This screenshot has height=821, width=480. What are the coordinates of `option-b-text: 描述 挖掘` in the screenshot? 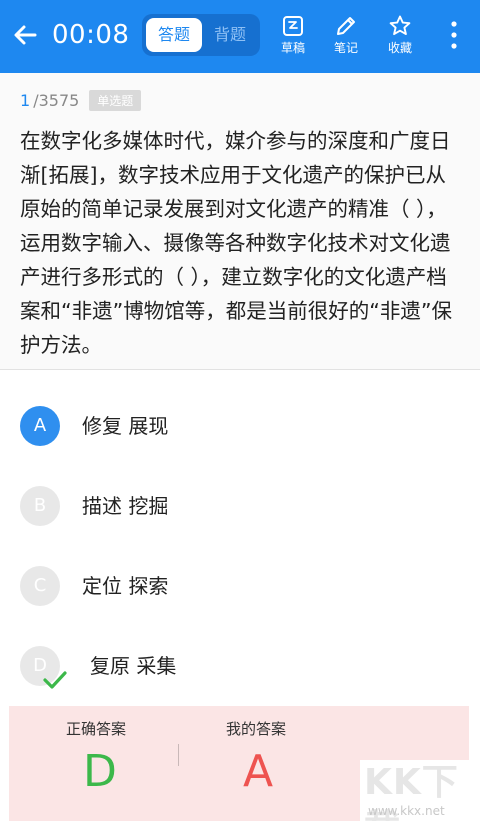 It's located at (125, 506).